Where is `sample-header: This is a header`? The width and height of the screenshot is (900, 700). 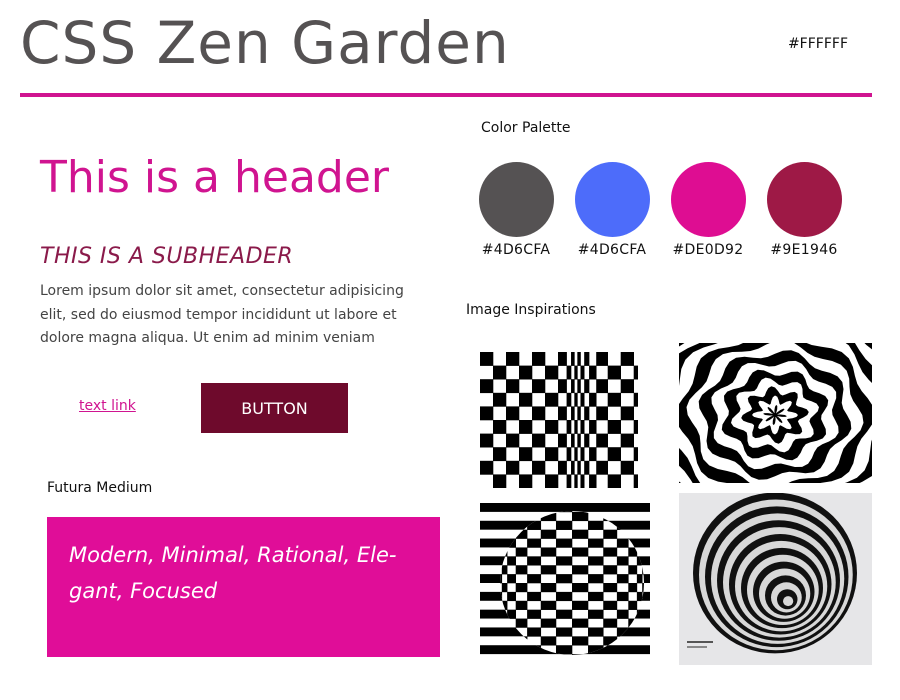 sample-header: This is a header is located at coordinates (214, 177).